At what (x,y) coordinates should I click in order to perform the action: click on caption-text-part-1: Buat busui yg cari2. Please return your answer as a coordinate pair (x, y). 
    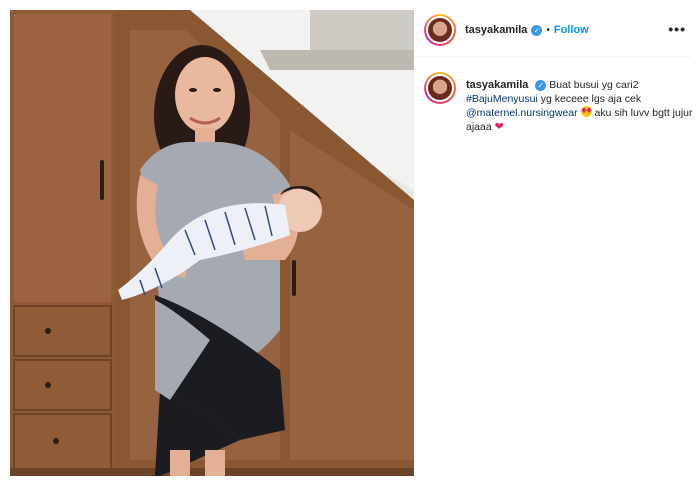
    Looking at the image, I should click on (594, 85).